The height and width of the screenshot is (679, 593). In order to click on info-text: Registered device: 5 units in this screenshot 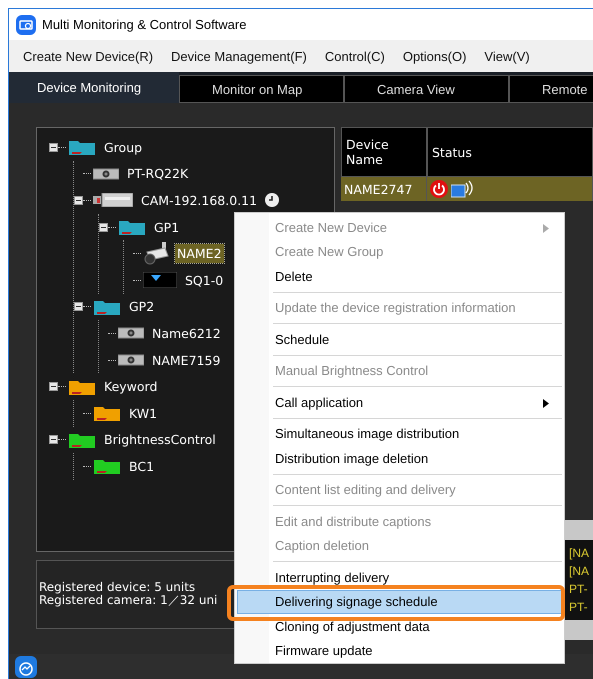, I will do `click(117, 587)`.